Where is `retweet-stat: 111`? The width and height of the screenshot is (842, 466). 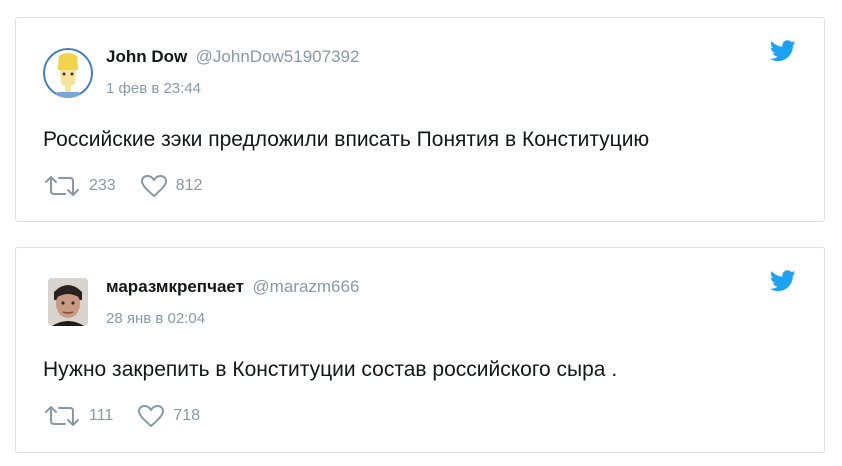 retweet-stat: 111 is located at coordinates (78, 416).